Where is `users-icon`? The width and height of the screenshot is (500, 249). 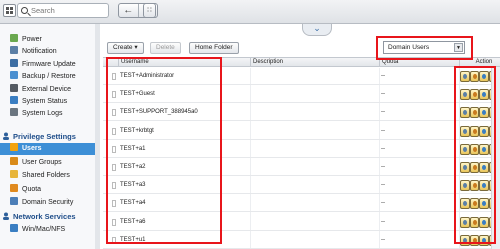
users-icon is located at coordinates (14, 147).